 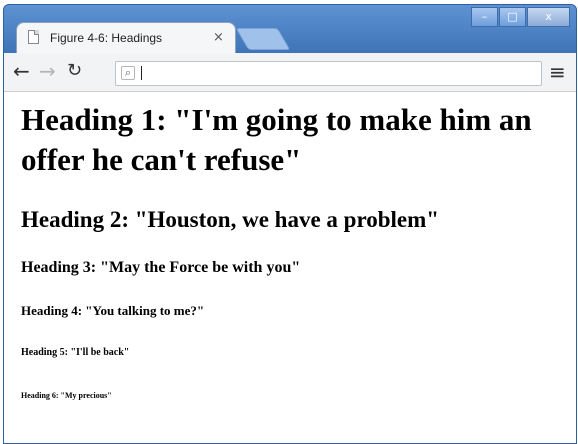 I want to click on maximize-button: □, so click(x=512, y=17).